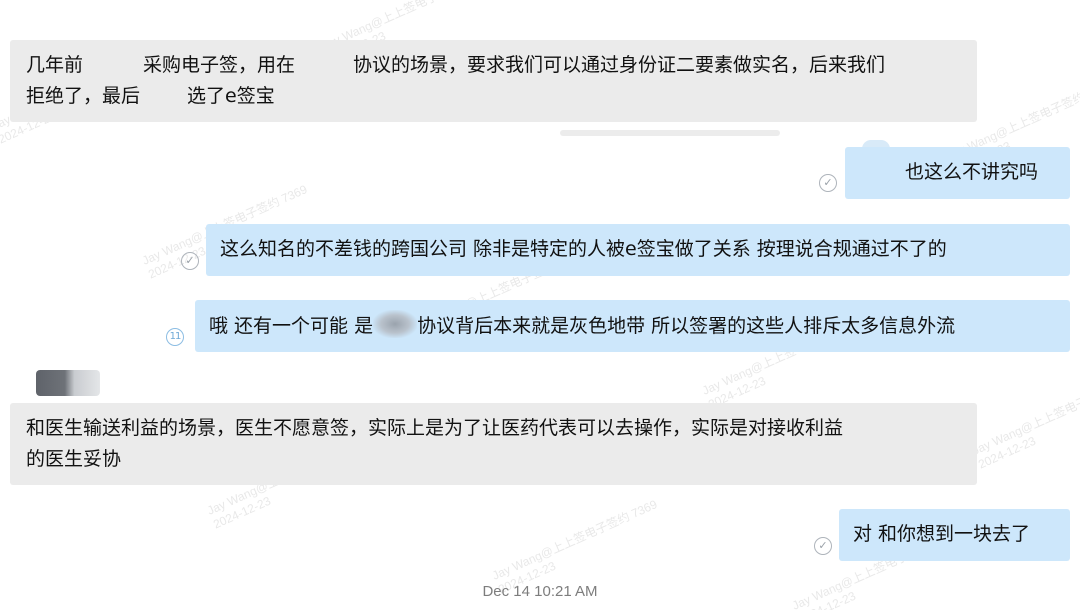 The image size is (1080, 610). I want to click on message-bubble-outgoing: 哦 还有一个可能 是 协议背后本来就是灰色地带 所以签署的这些人排斥太多信息外流, so click(632, 326).